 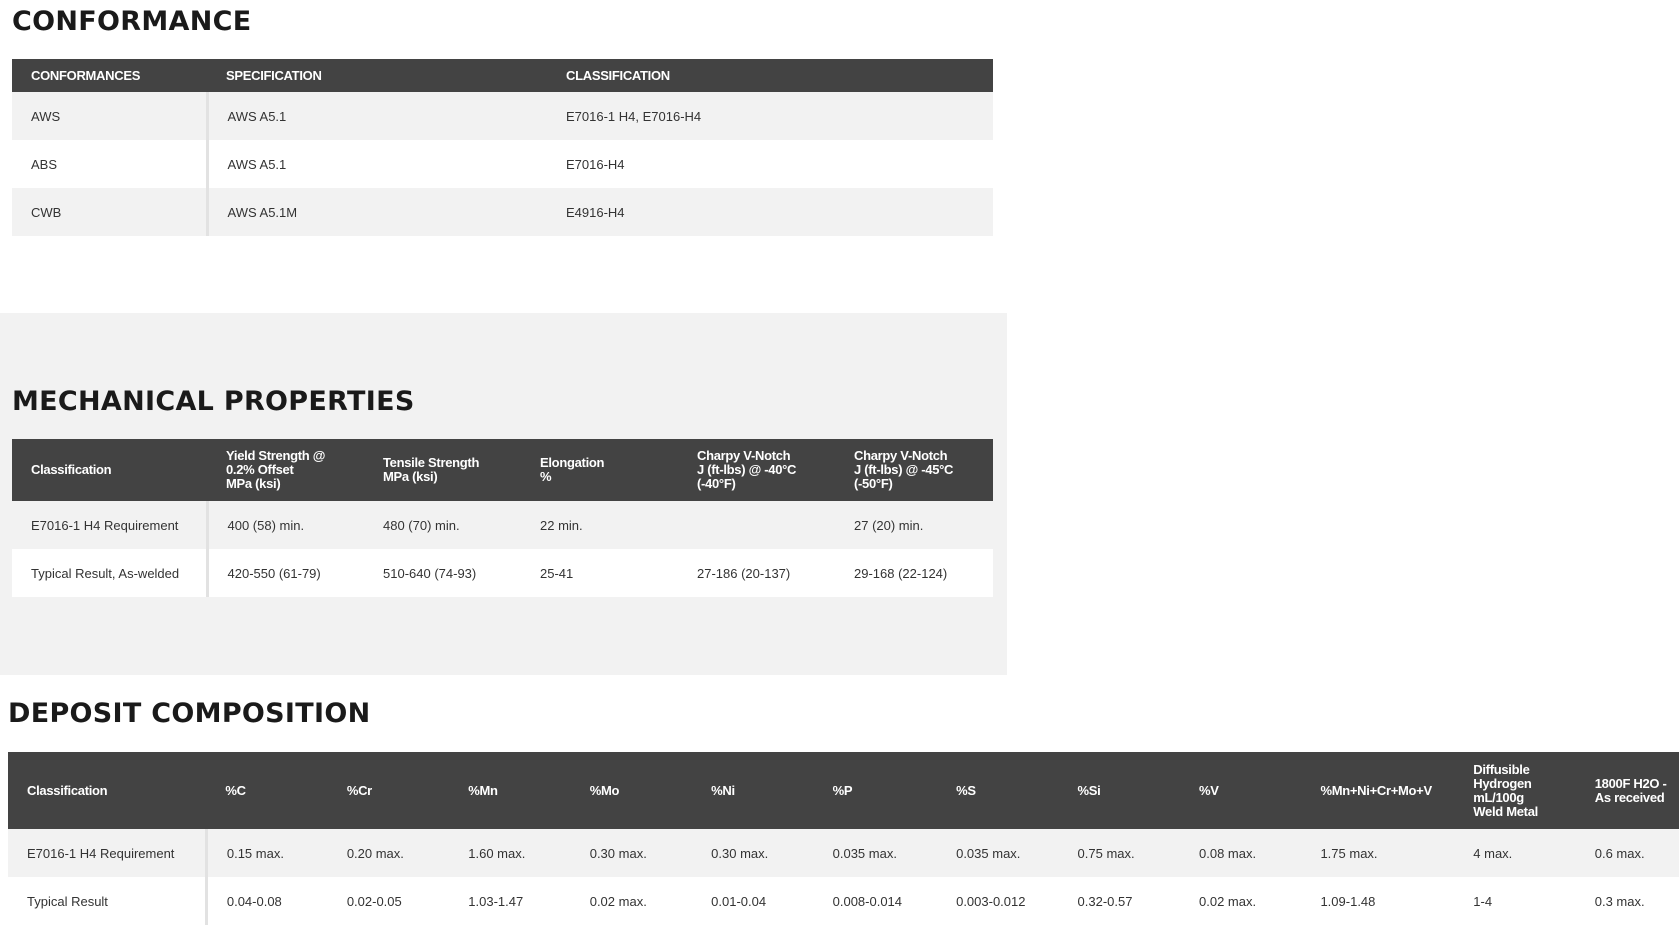 I want to click on table-cell: Typical Result, As-welded, so click(x=110, y=573).